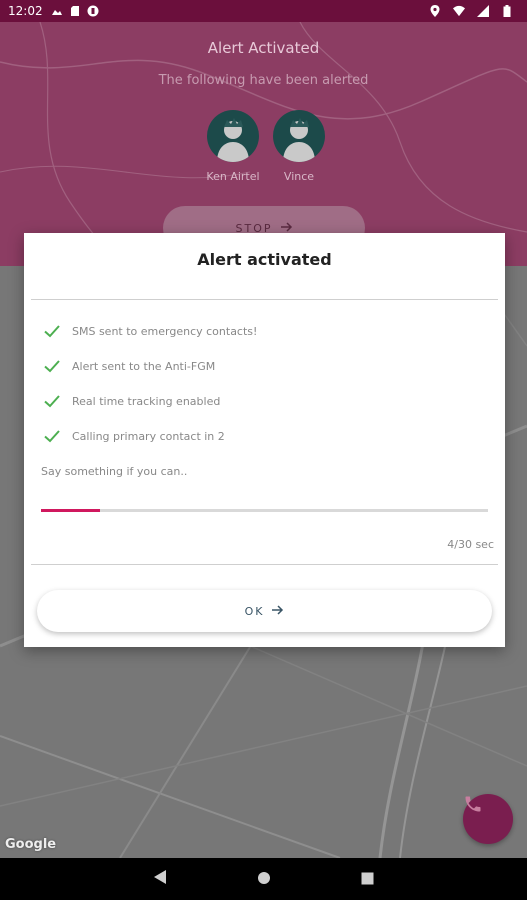  What do you see at coordinates (165, 331) in the screenshot?
I see `status-item-text: SMS sent to emergency contacts!` at bounding box center [165, 331].